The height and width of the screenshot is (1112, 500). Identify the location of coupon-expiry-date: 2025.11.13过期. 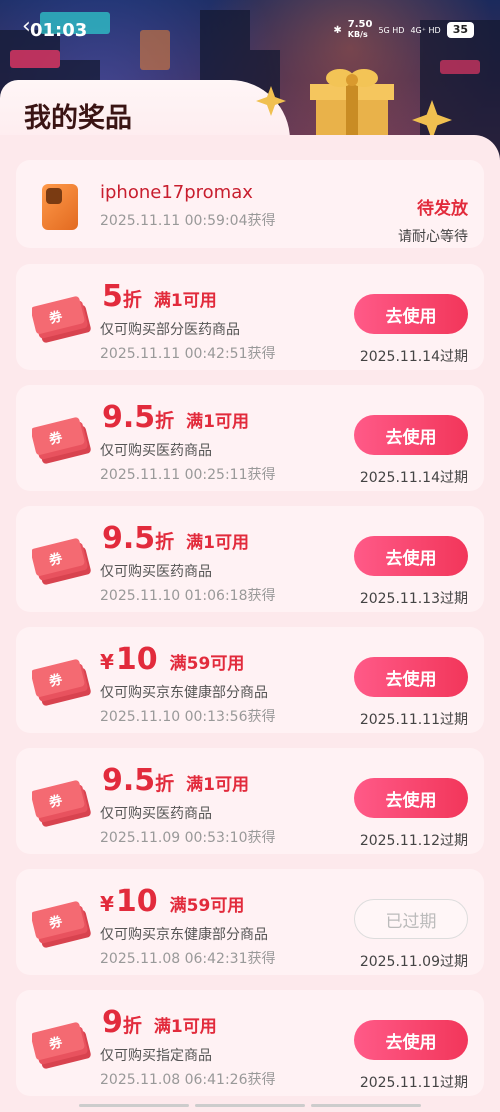
(413, 599).